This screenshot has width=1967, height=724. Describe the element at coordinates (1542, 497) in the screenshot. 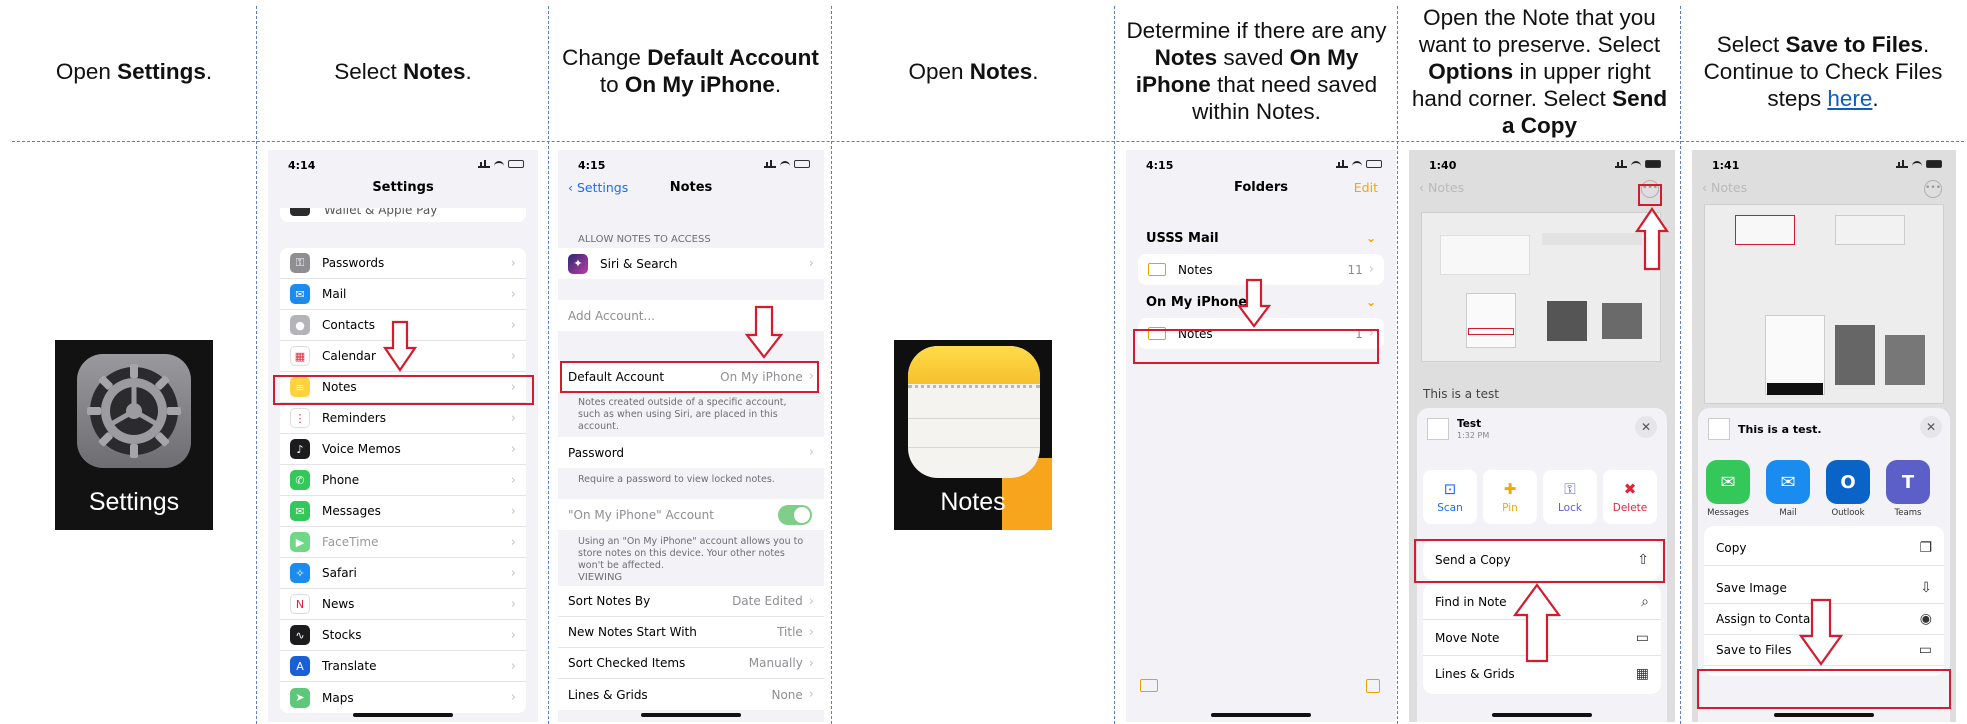

I see `note-actions: ⊡ Scan ✚ Pin ⚿ Lock ✖ Delete` at that location.